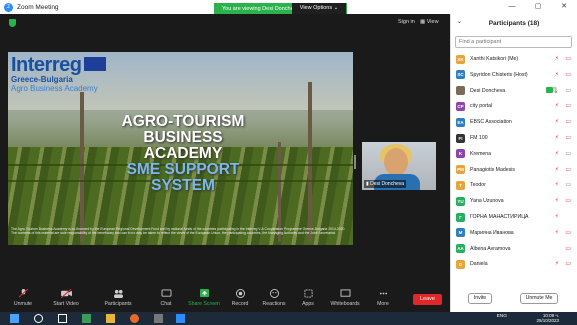 The width and height of the screenshot is (577, 325). What do you see at coordinates (538, 7) in the screenshot?
I see `maximize-button: ▢` at bounding box center [538, 7].